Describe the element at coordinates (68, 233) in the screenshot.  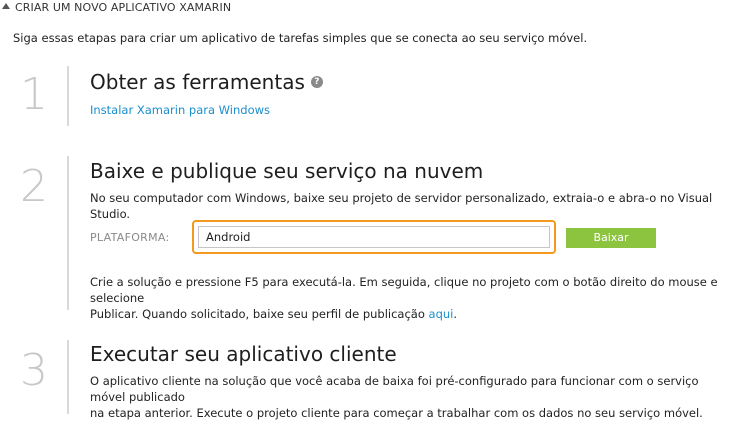
I see `step-2-divider` at that location.